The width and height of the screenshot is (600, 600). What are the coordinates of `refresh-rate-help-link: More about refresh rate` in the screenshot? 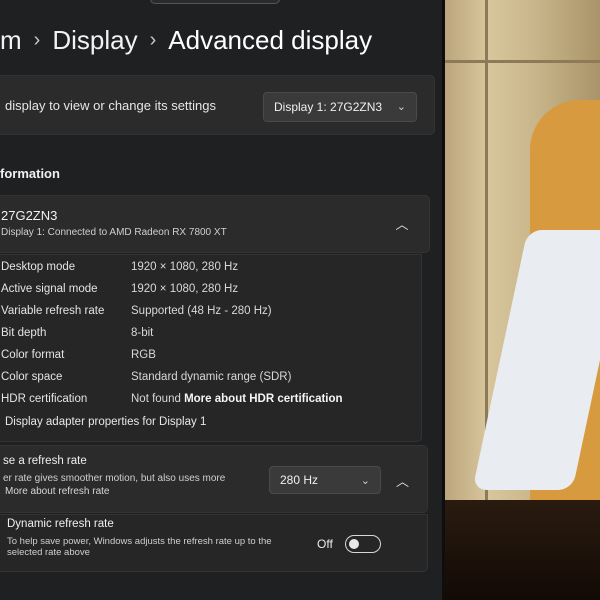 It's located at (57, 491).